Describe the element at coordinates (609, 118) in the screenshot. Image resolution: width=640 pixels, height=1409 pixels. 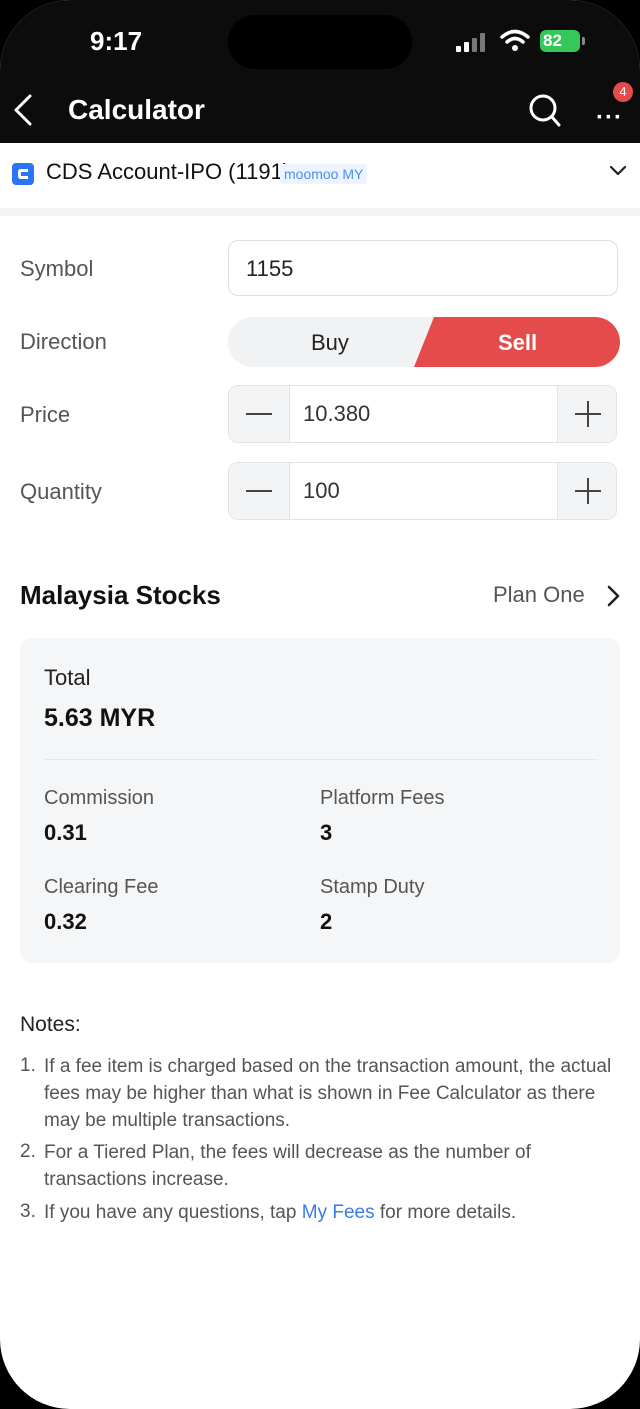
I see `more-options-icon: ···` at that location.